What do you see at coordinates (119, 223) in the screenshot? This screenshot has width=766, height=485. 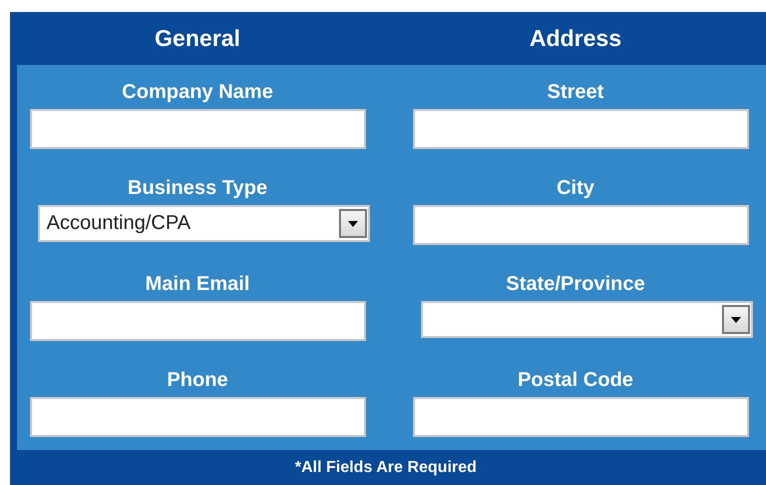 I see `dropdown-value: Accounting/CPA` at bounding box center [119, 223].